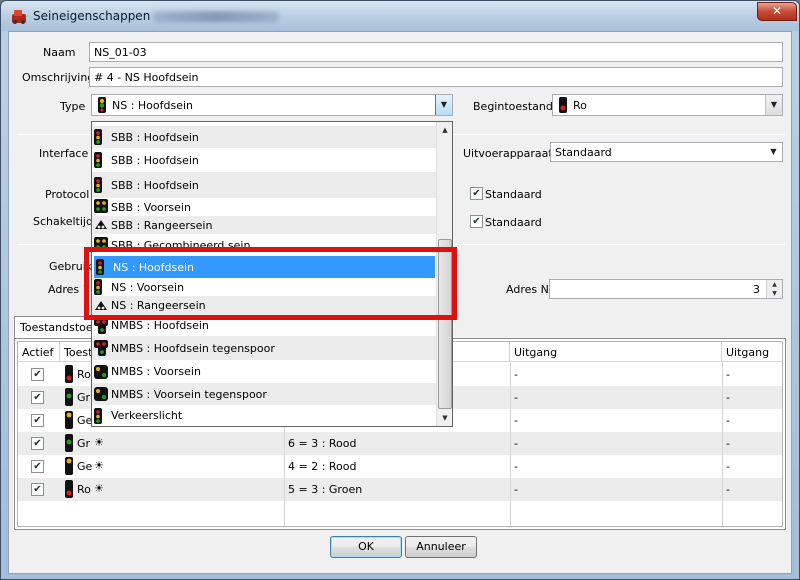  I want to click on dropdown-item-label: NS : Voorsein, so click(148, 287).